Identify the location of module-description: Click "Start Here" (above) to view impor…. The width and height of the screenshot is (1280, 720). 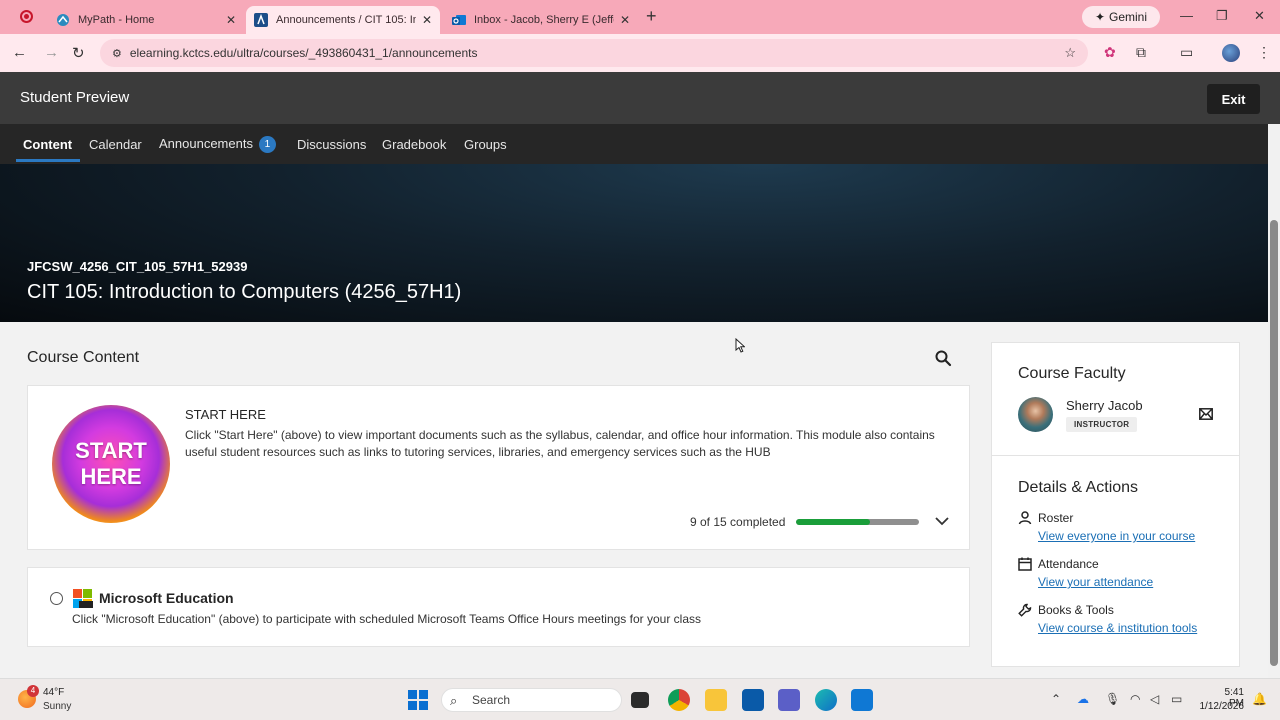
(560, 443).